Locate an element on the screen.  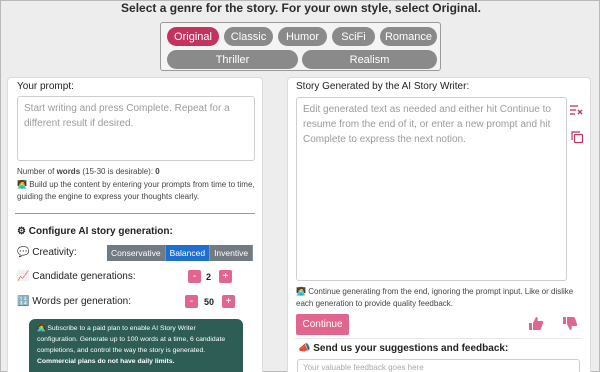
creativity-toggle: Conservative Balanced Inventive is located at coordinates (180, 253).